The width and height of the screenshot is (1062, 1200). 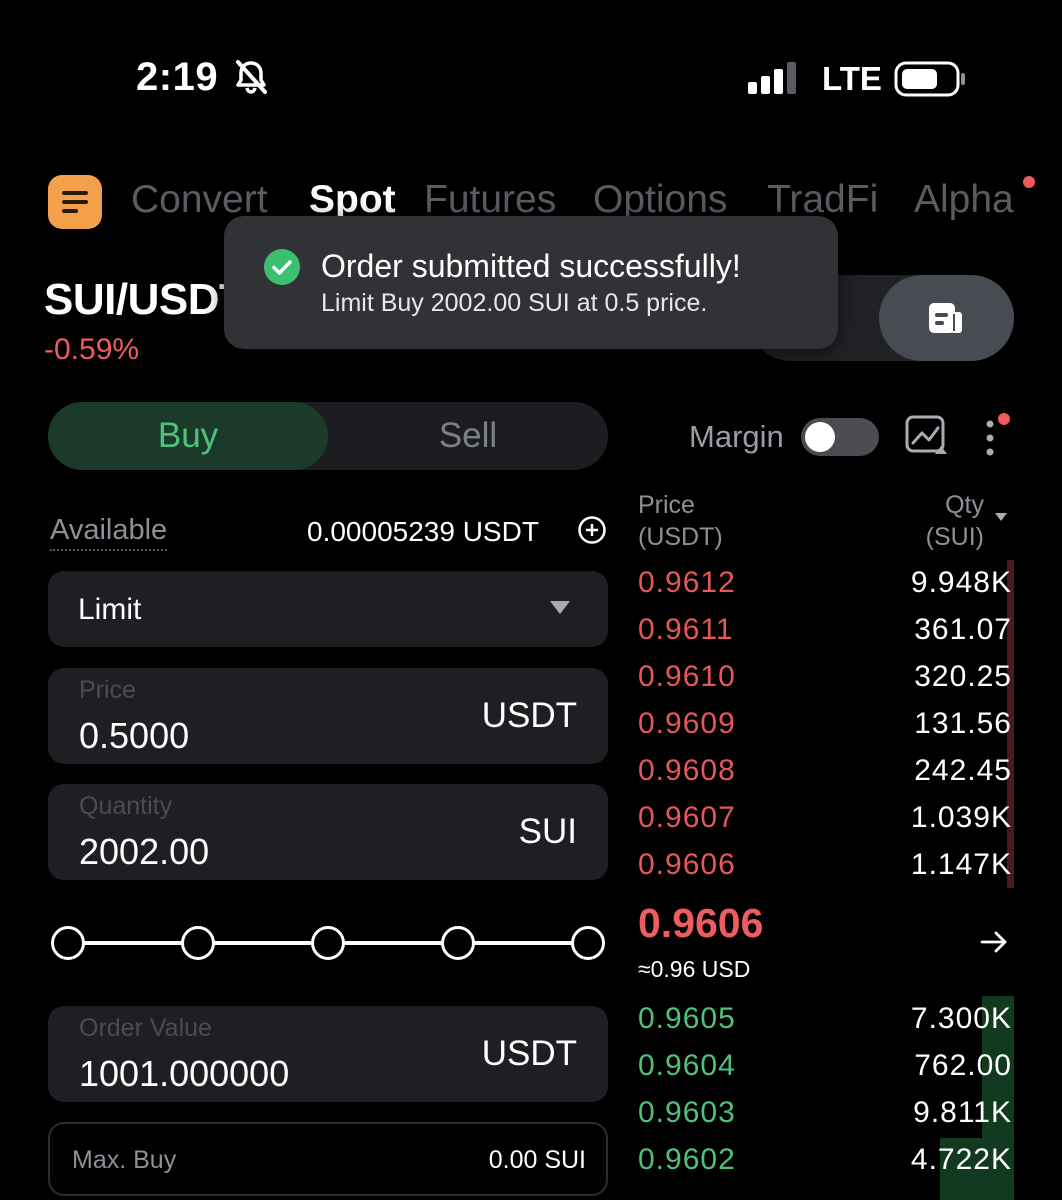 I want to click on bid-row: 0.9603 9.811K, so click(x=826, y=1113).